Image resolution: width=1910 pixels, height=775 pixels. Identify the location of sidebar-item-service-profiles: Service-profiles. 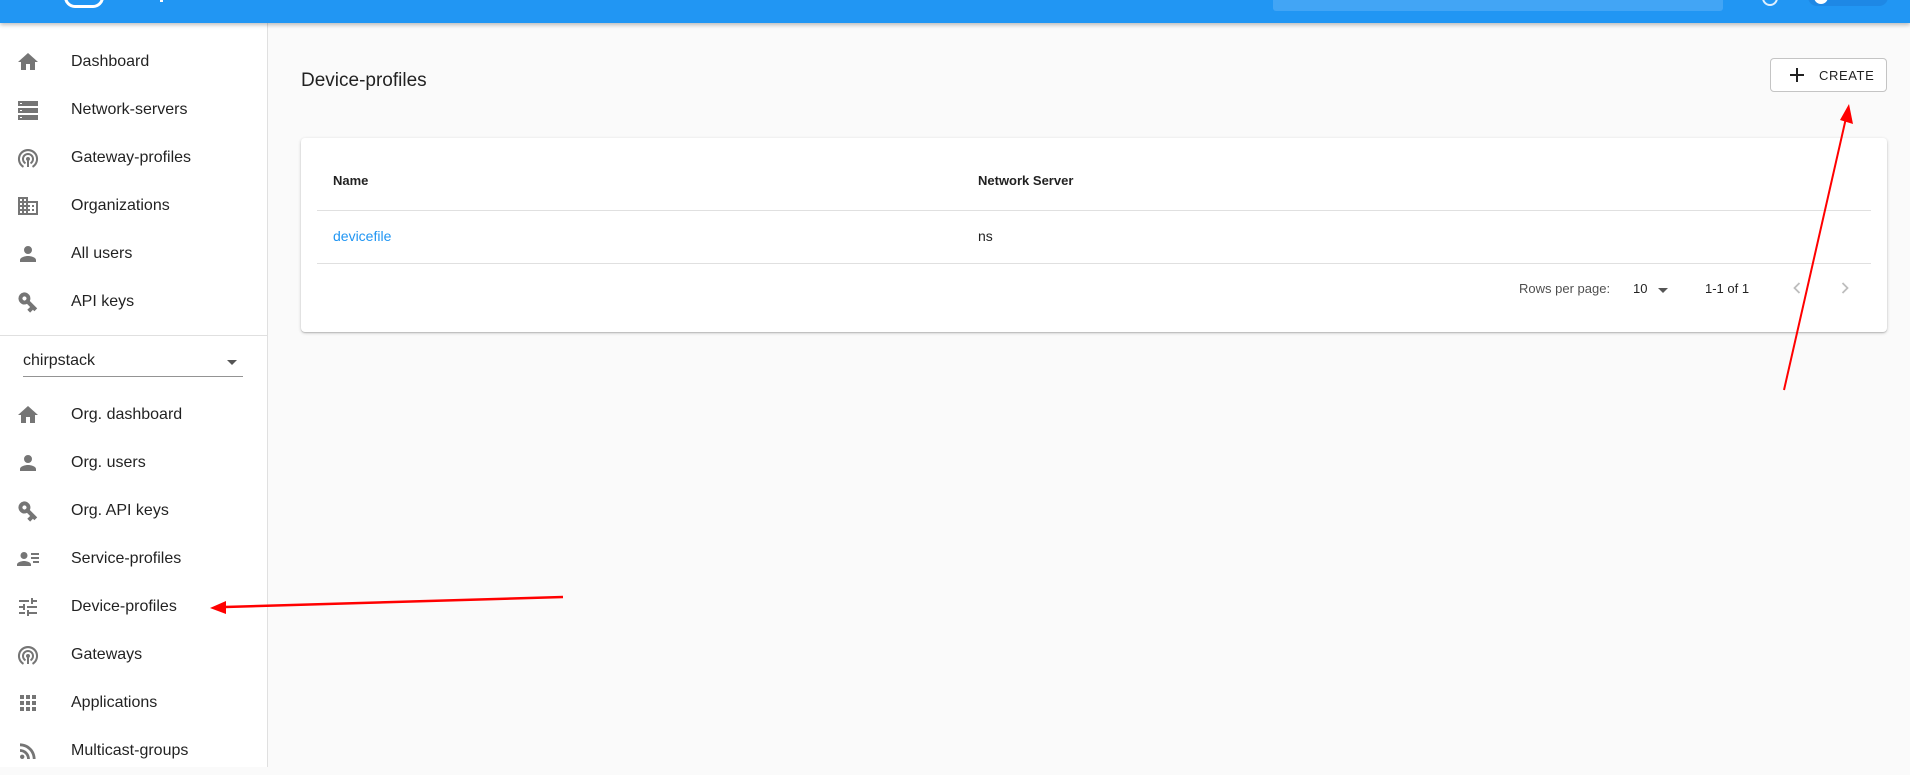
(133, 559).